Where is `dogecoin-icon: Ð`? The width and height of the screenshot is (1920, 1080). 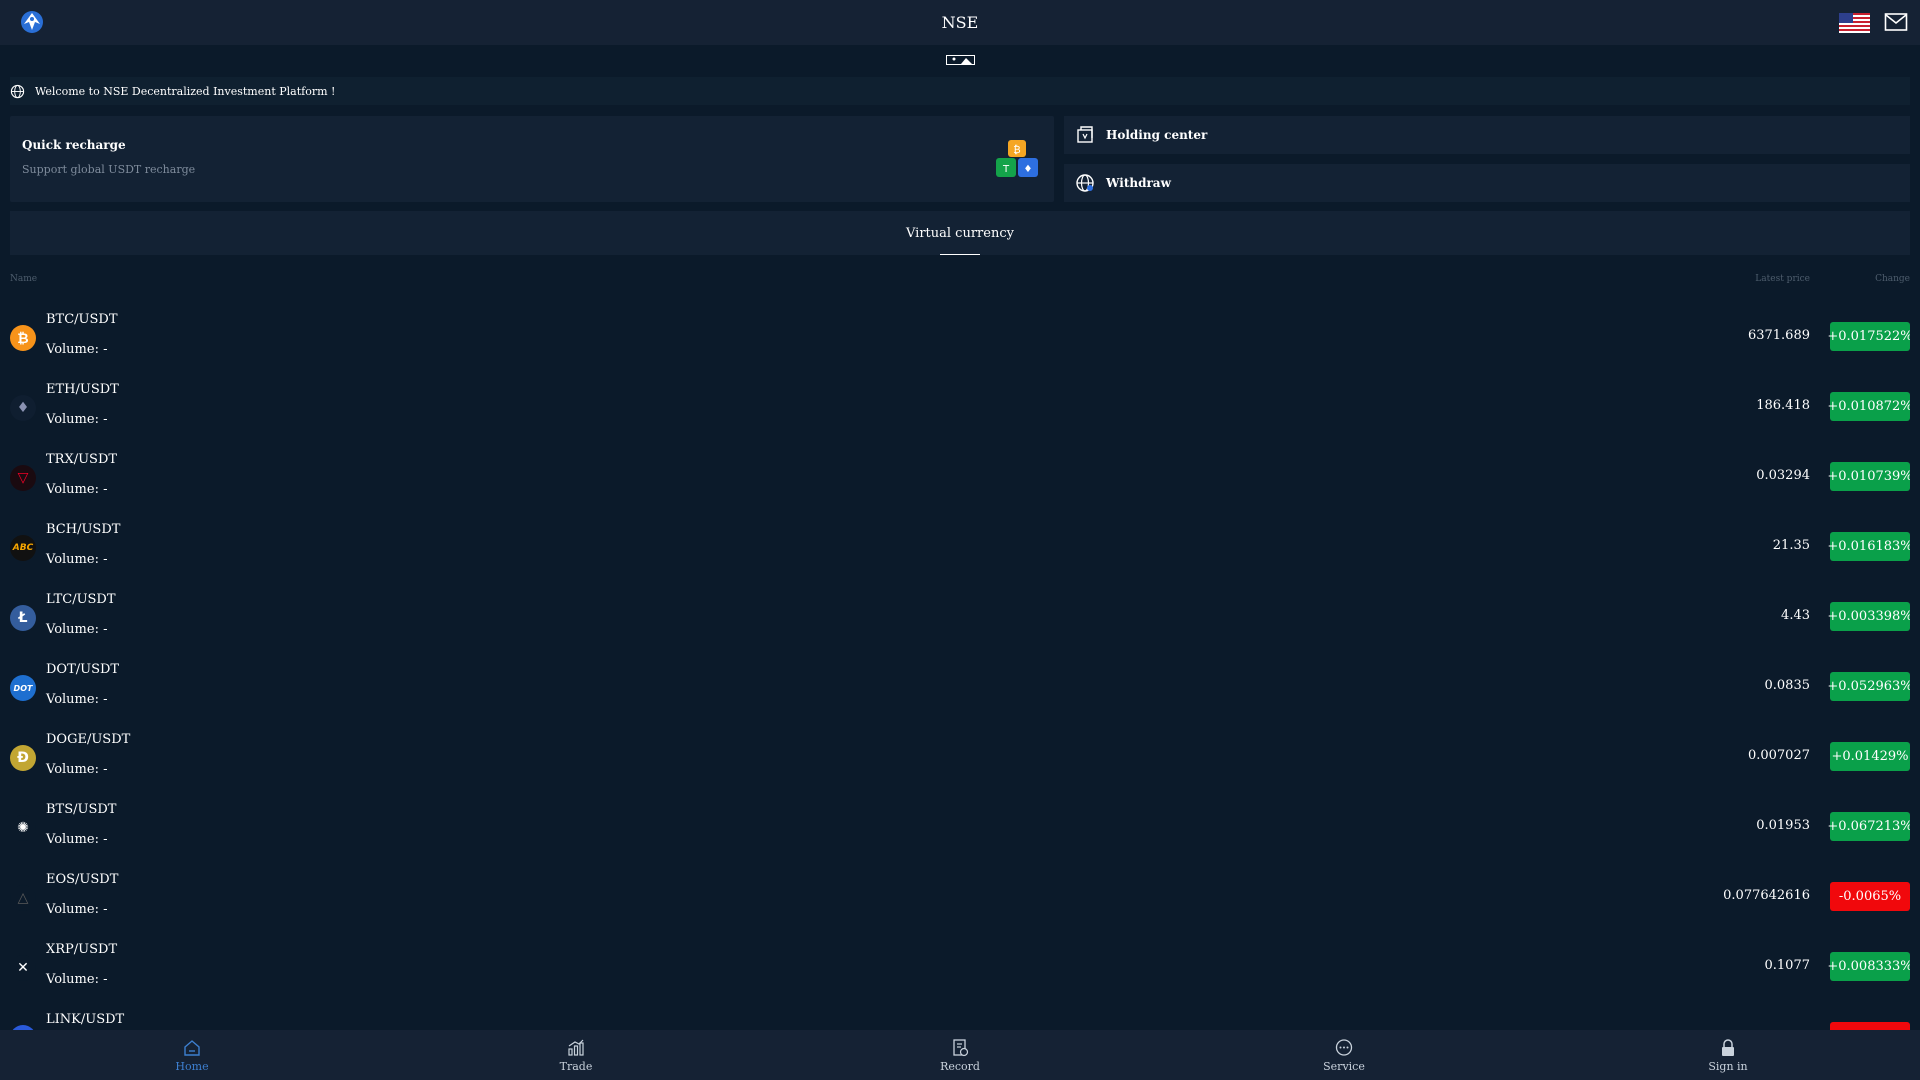
dogecoin-icon: Ð is located at coordinates (23, 758).